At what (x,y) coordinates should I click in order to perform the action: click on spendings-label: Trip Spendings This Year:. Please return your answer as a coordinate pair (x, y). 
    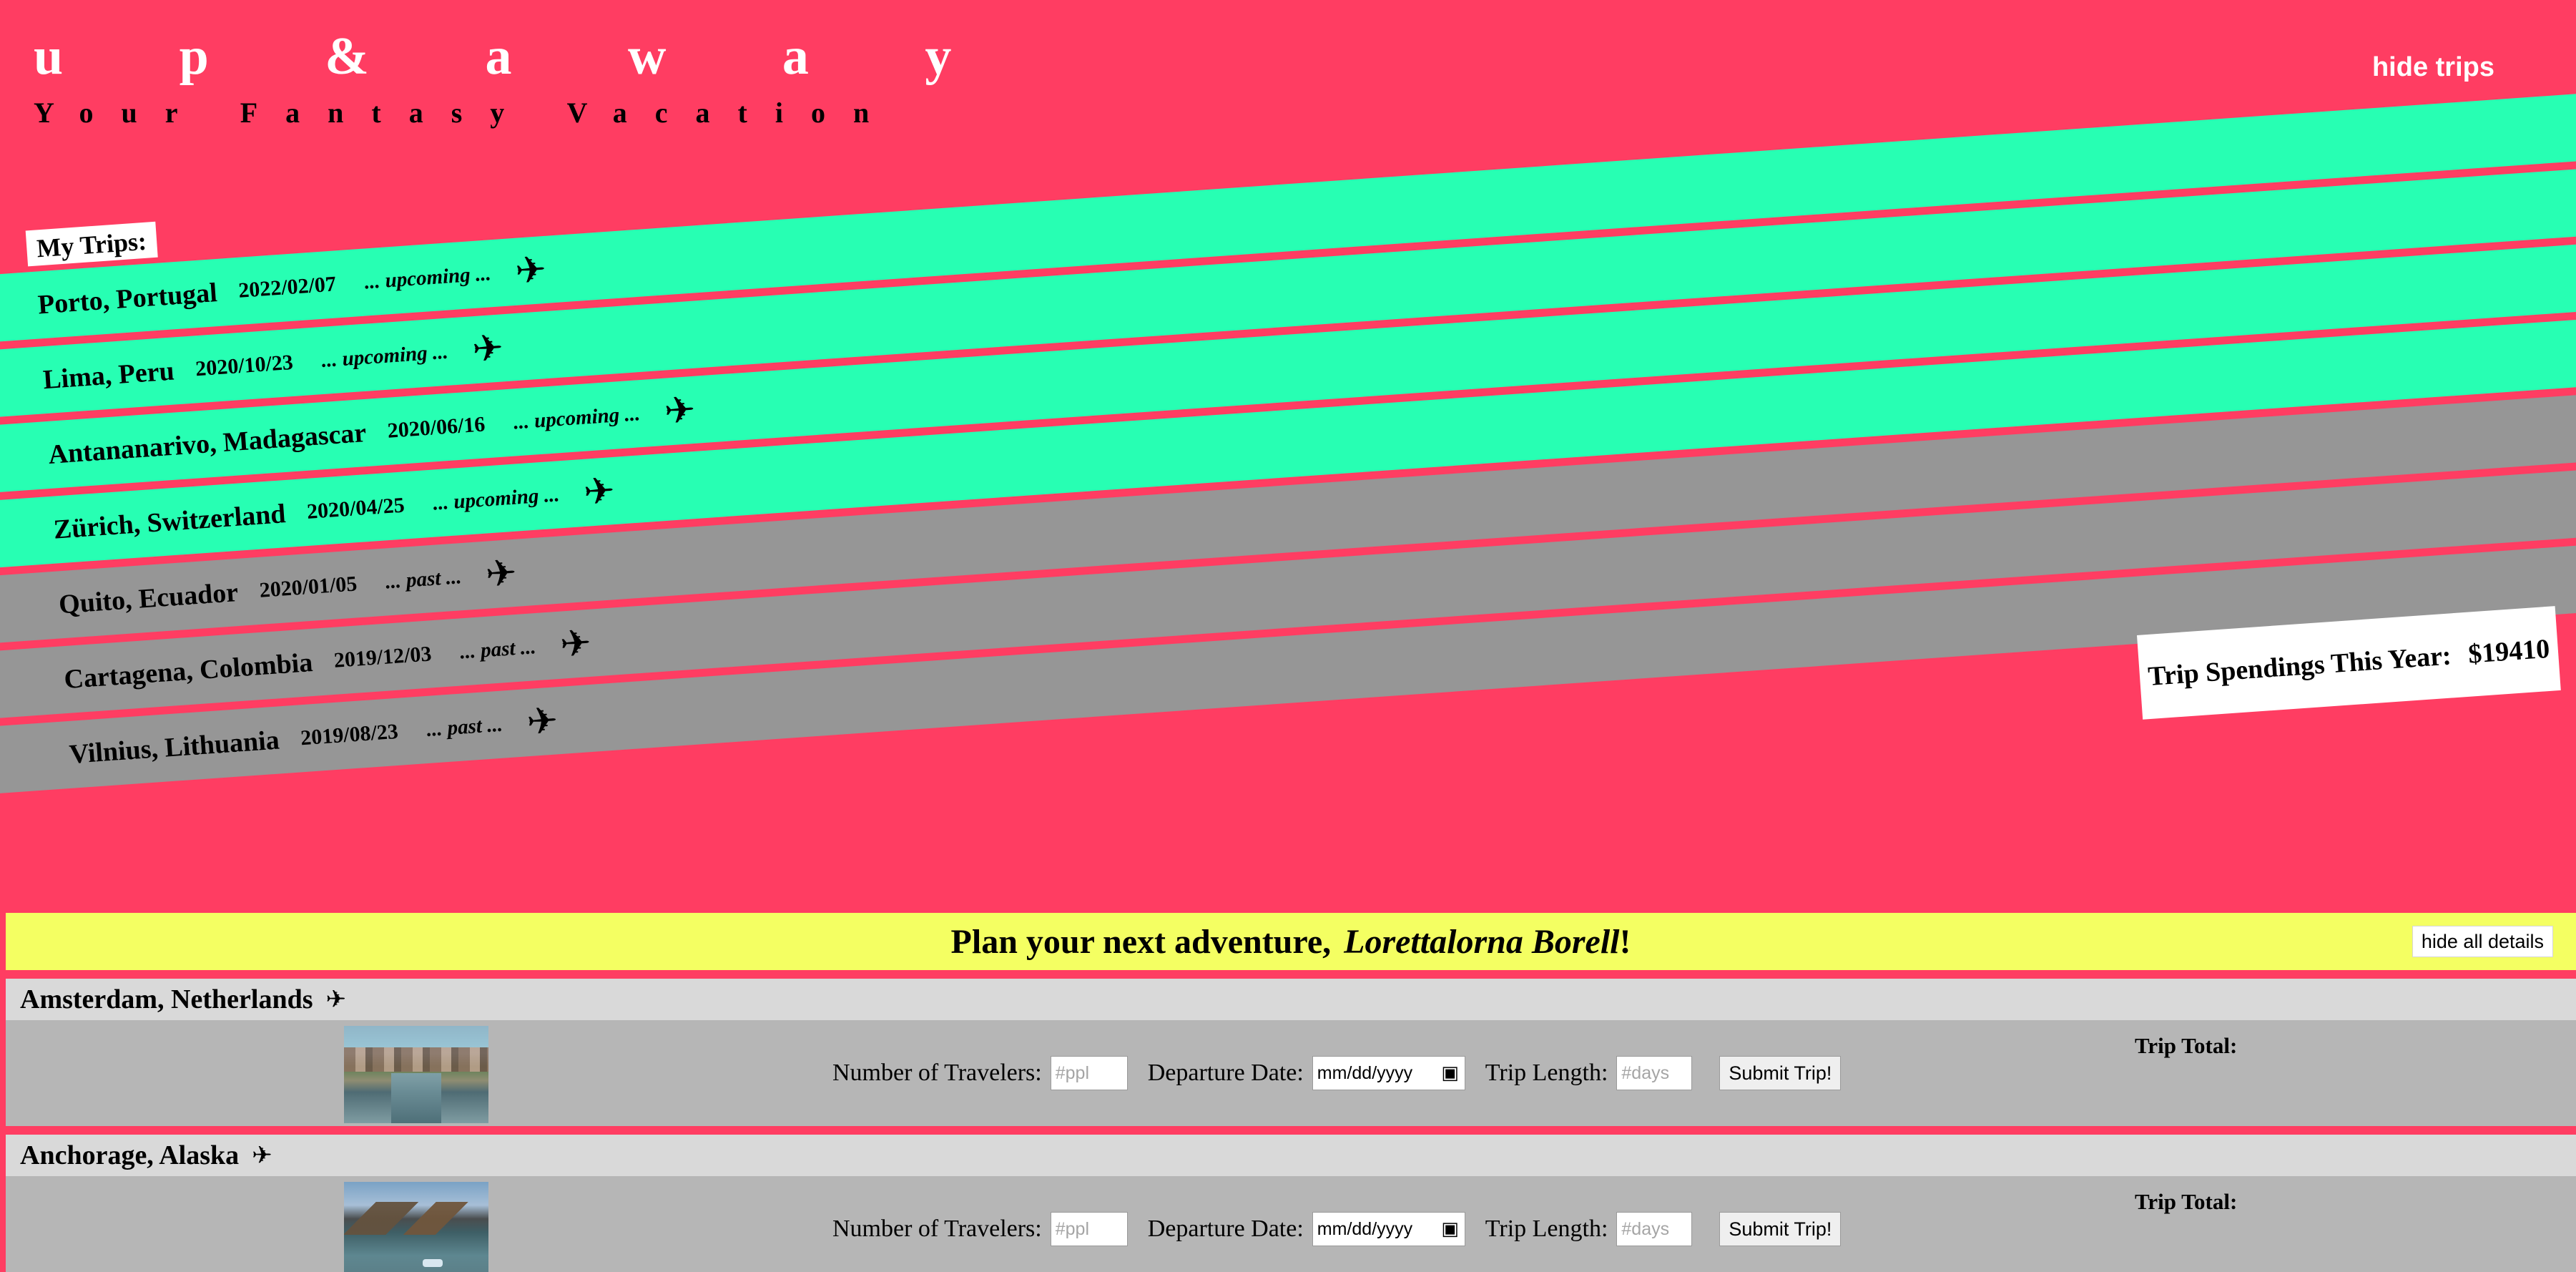
    Looking at the image, I should click on (2300, 666).